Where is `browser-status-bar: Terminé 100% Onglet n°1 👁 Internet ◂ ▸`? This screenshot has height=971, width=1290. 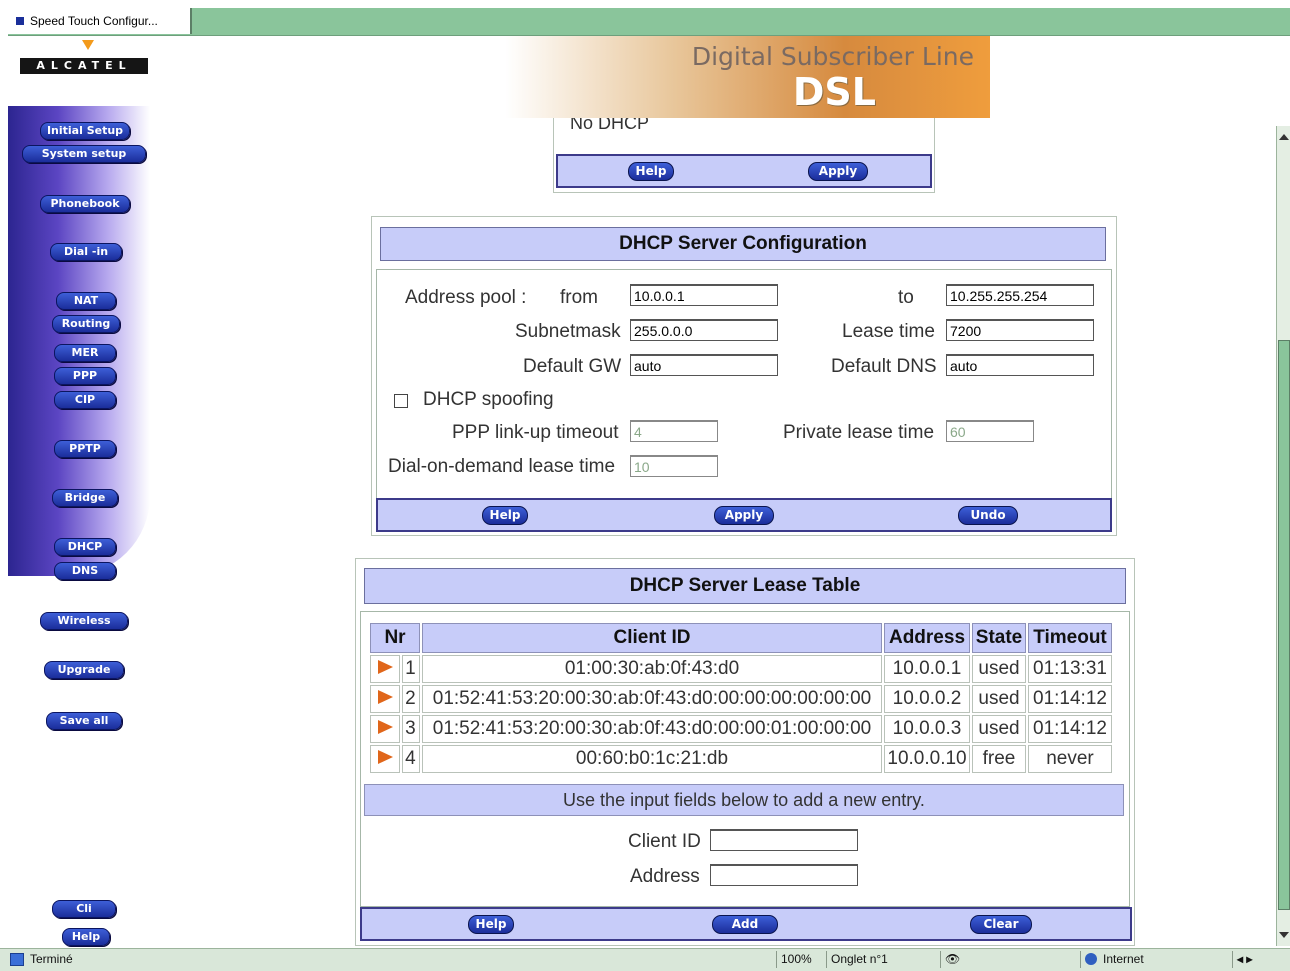
browser-status-bar: Terminé 100% Onglet n°1 👁 Internet ◂ ▸ is located at coordinates (645, 959).